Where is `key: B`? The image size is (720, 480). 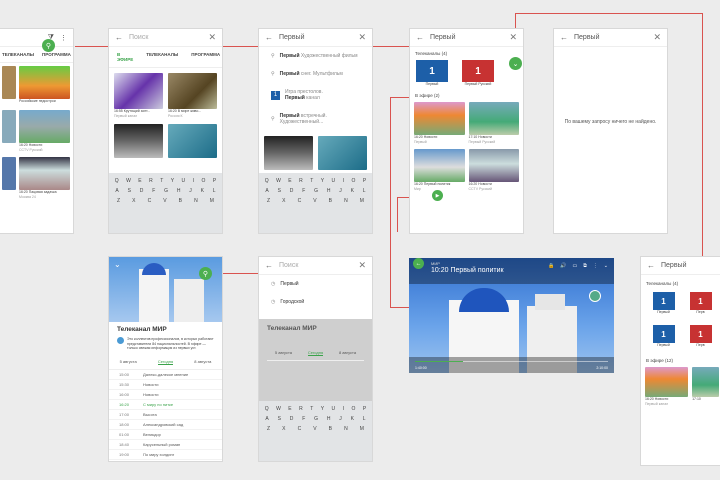
key: B is located at coordinates (180, 201).